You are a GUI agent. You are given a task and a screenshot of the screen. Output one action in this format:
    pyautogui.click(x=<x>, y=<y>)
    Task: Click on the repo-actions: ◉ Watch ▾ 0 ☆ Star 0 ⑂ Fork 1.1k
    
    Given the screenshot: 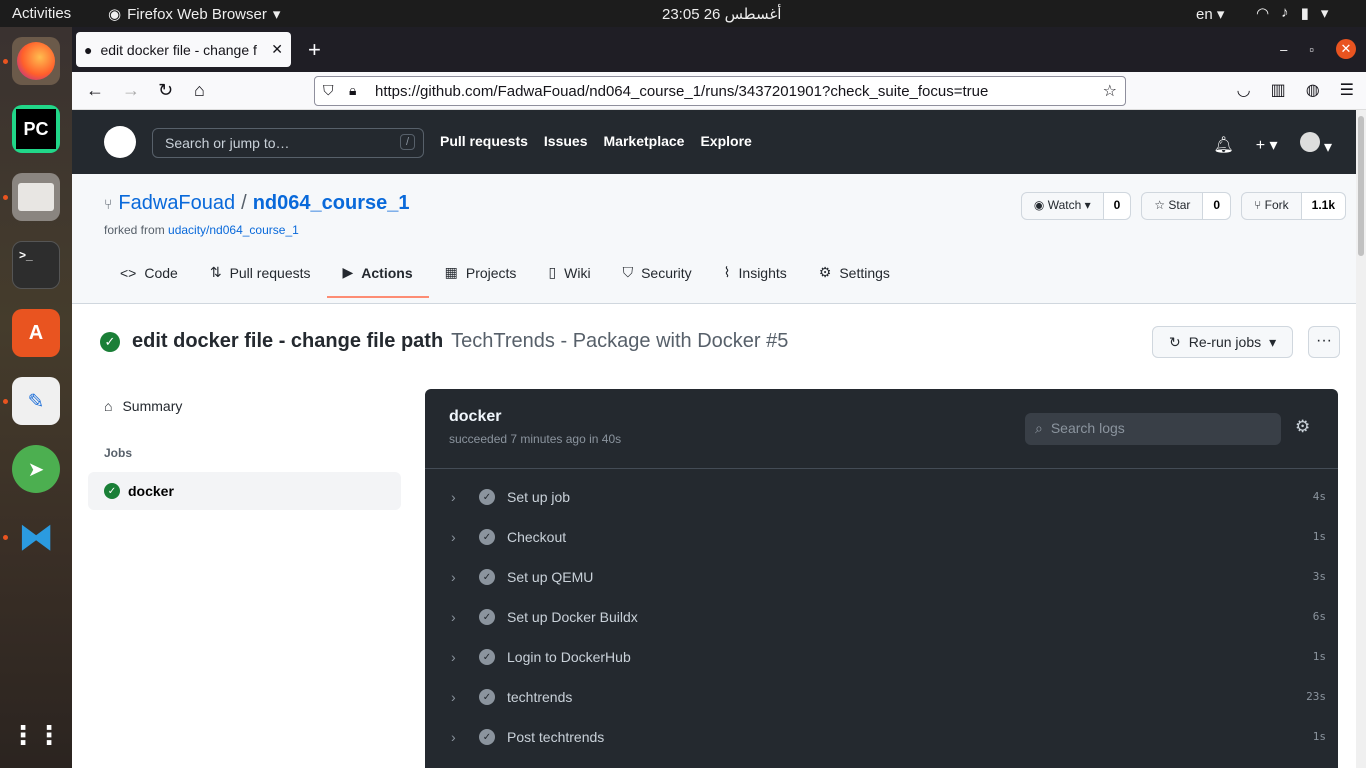 What is the action you would take?
    pyautogui.click(x=1183, y=206)
    